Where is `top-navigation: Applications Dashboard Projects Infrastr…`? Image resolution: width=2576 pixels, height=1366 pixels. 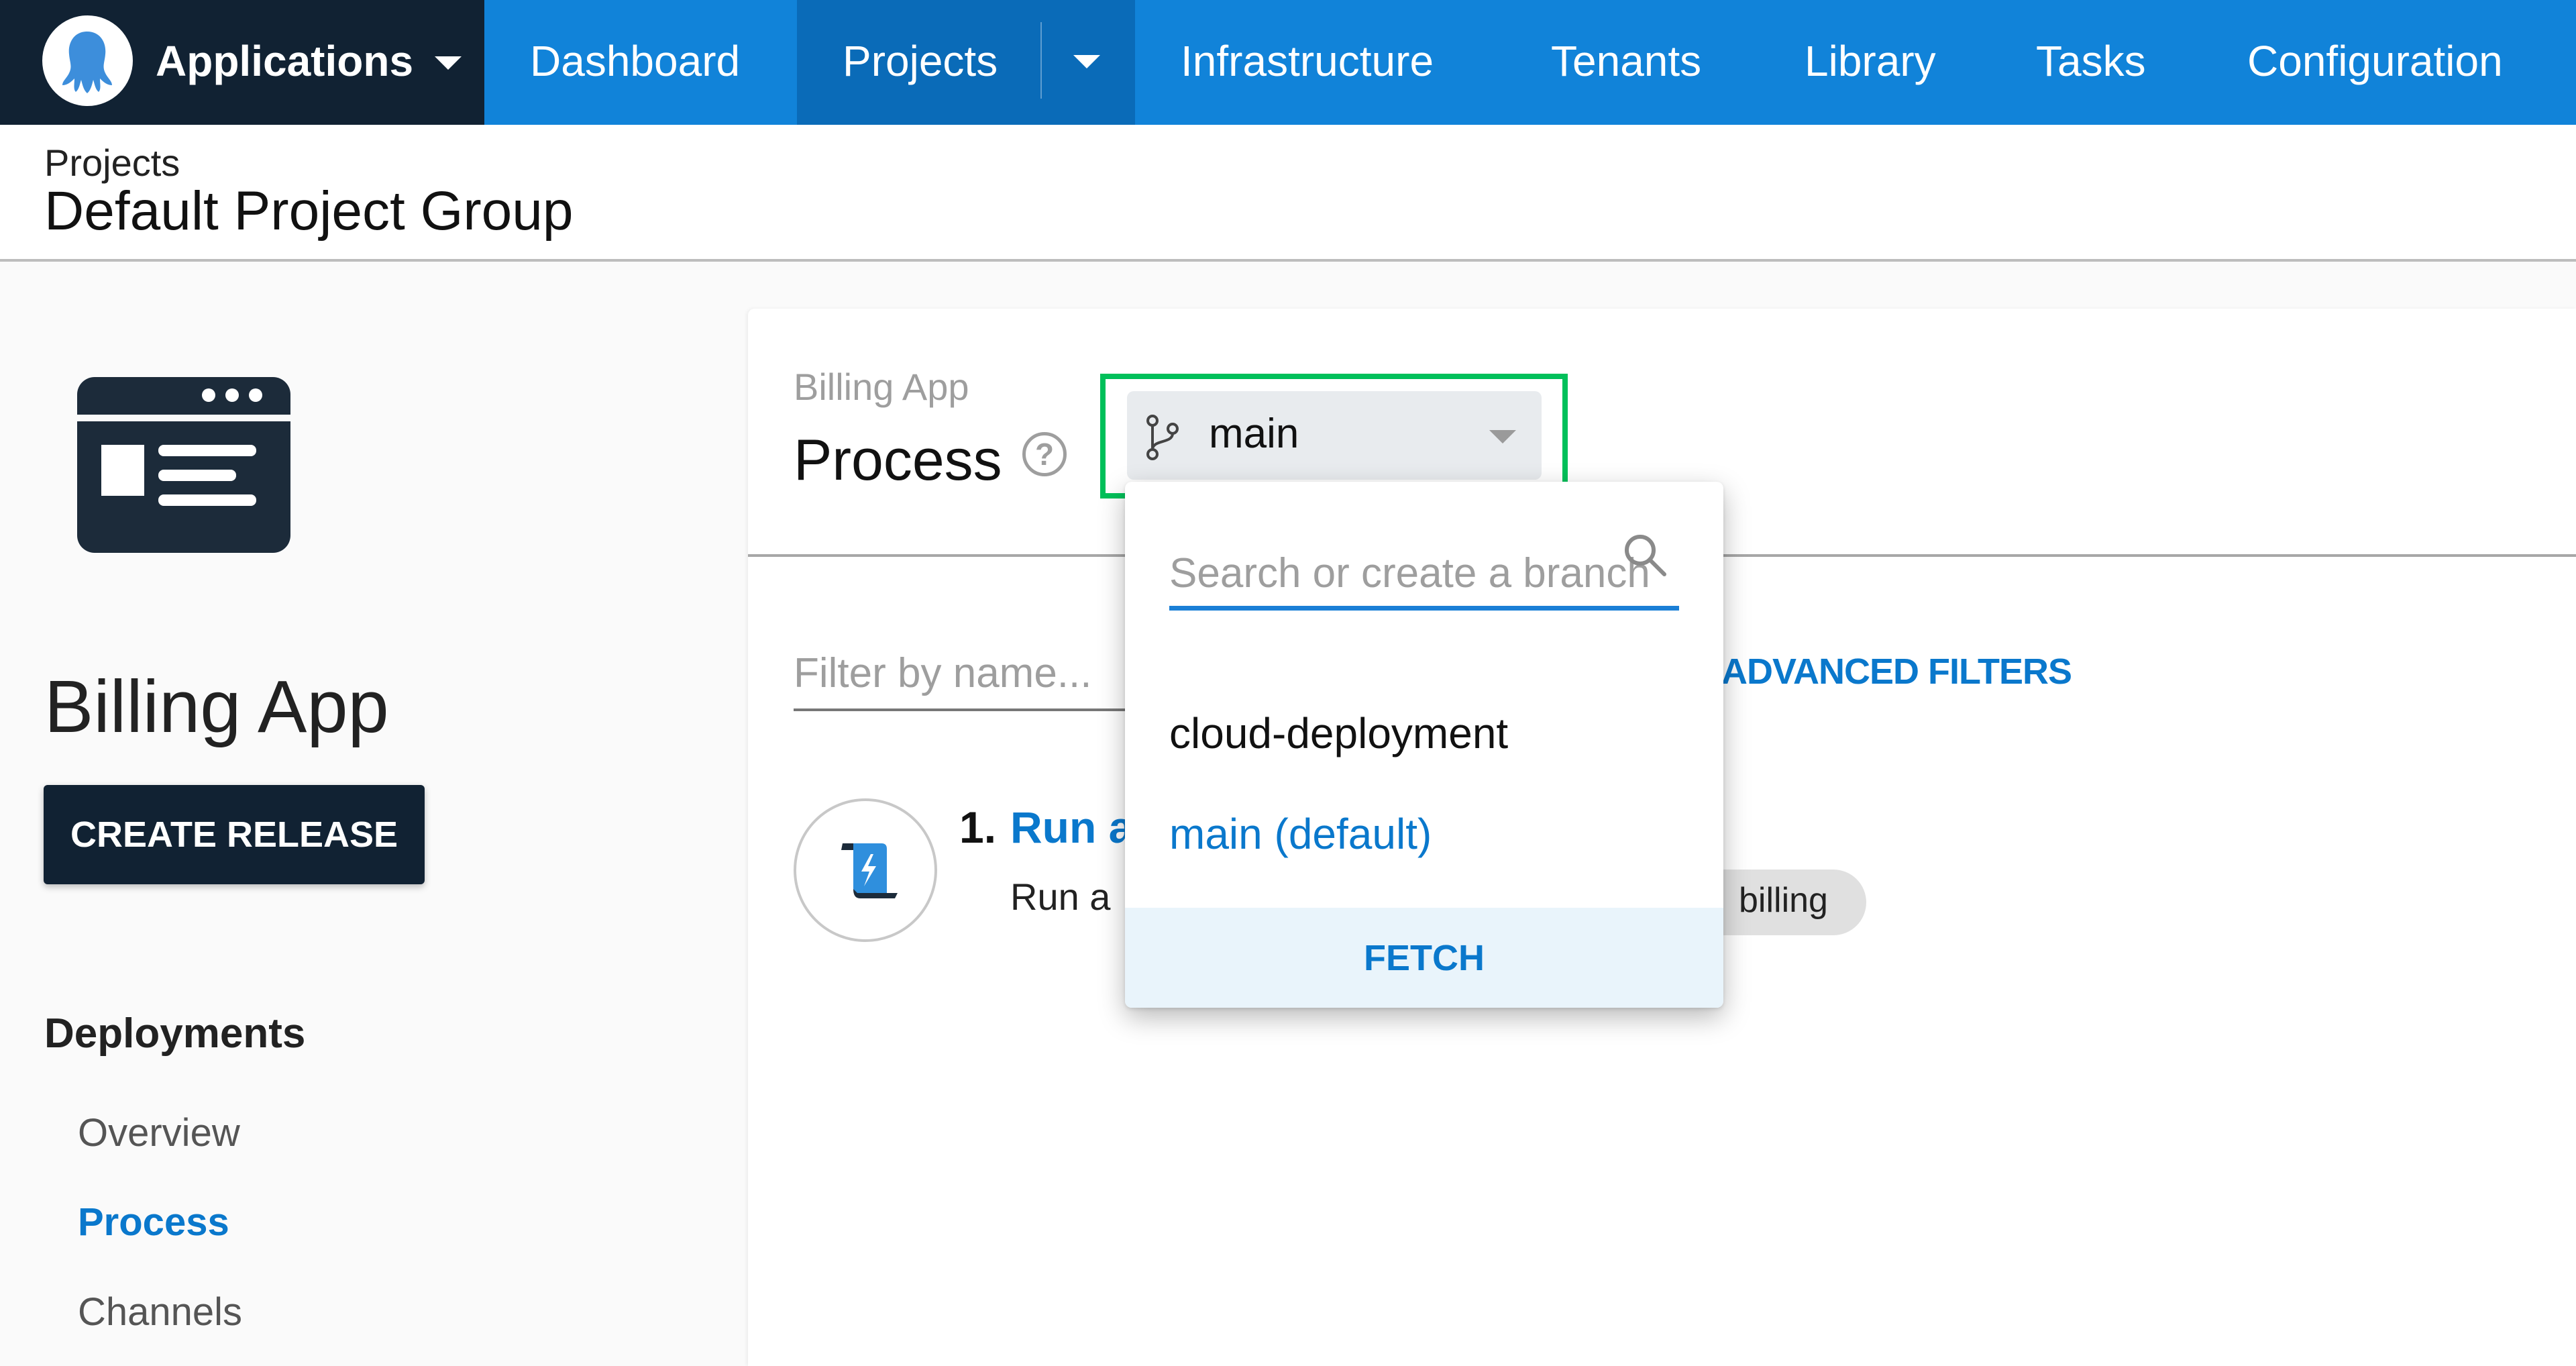 top-navigation: Applications Dashboard Projects Infrastr… is located at coordinates (1288, 63).